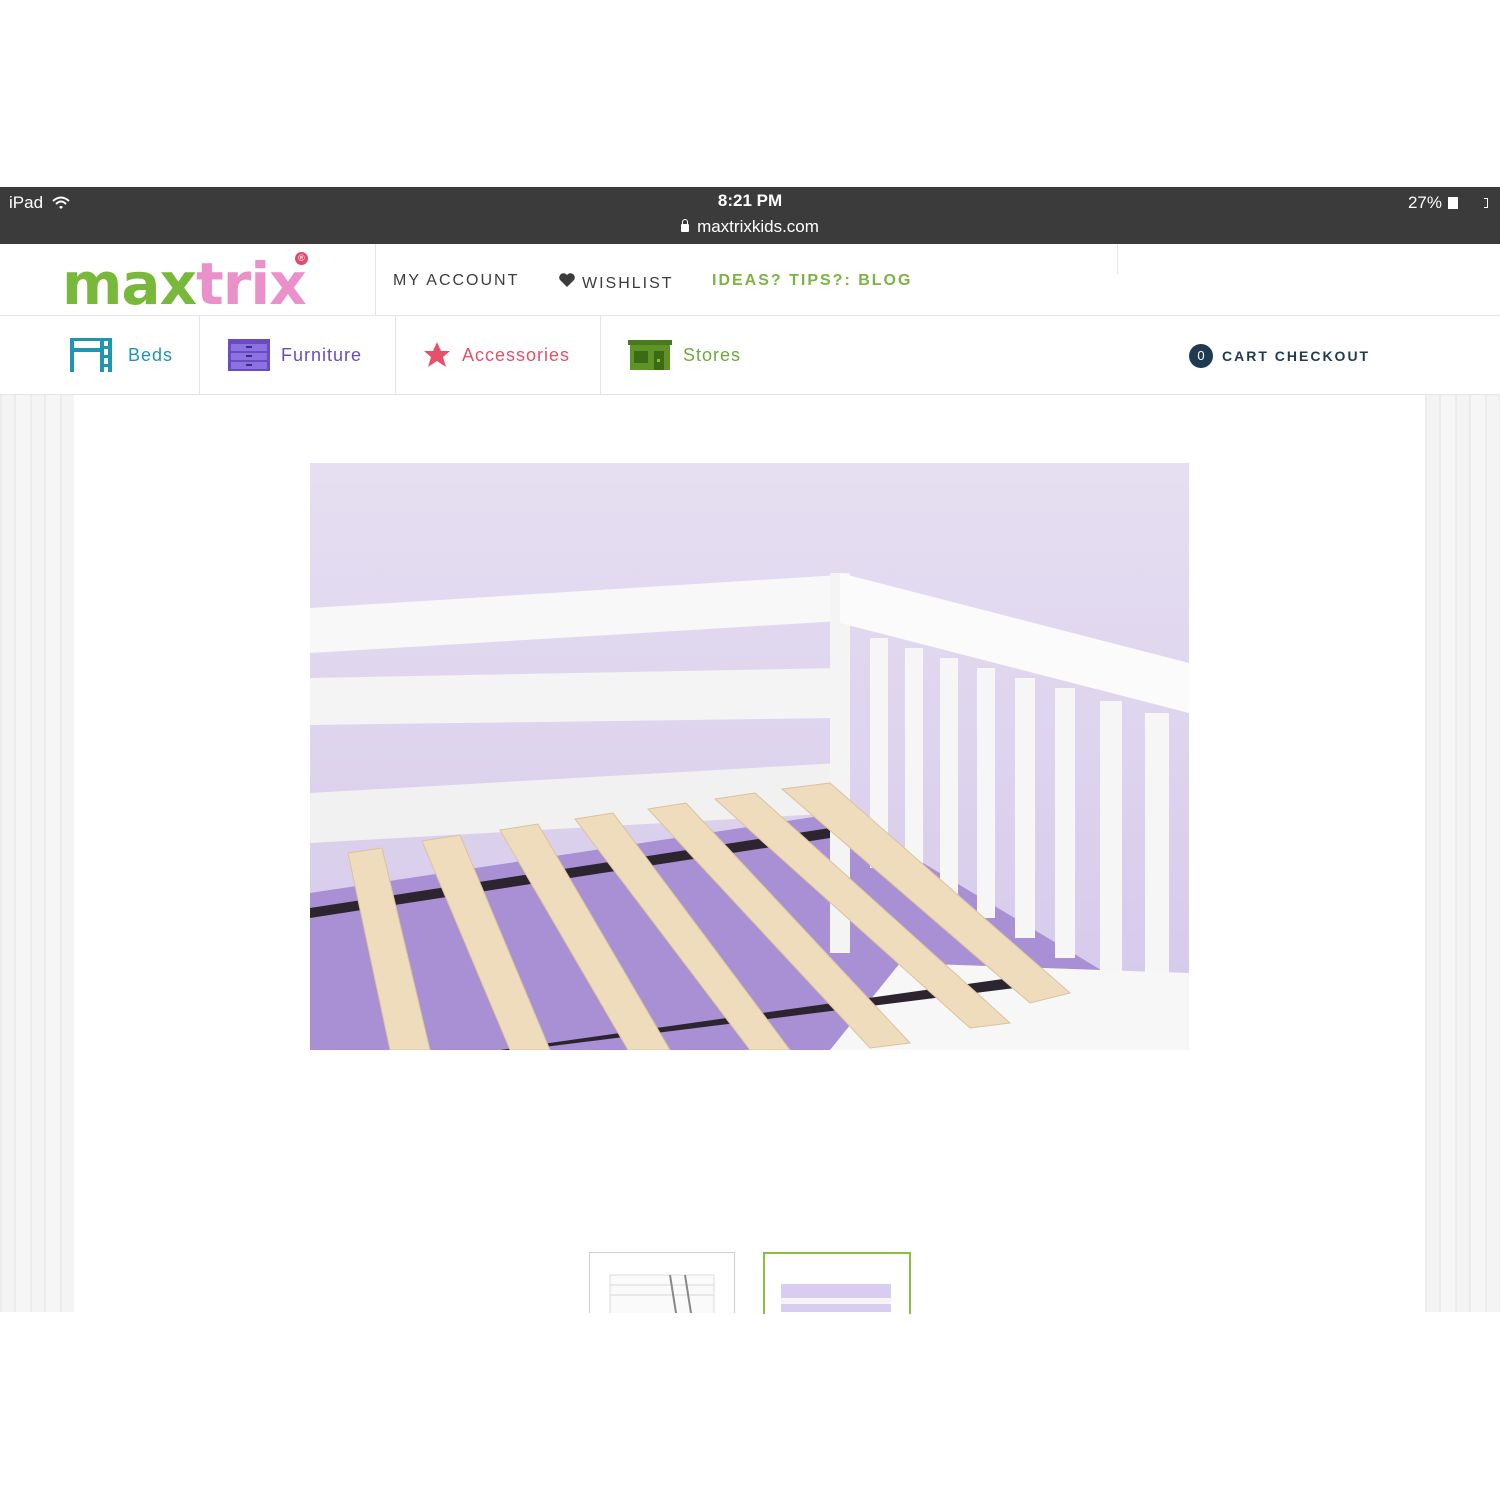 This screenshot has width=1500, height=1500. Describe the element at coordinates (628, 283) in the screenshot. I see `wishlist-label: WISHLIST` at that location.